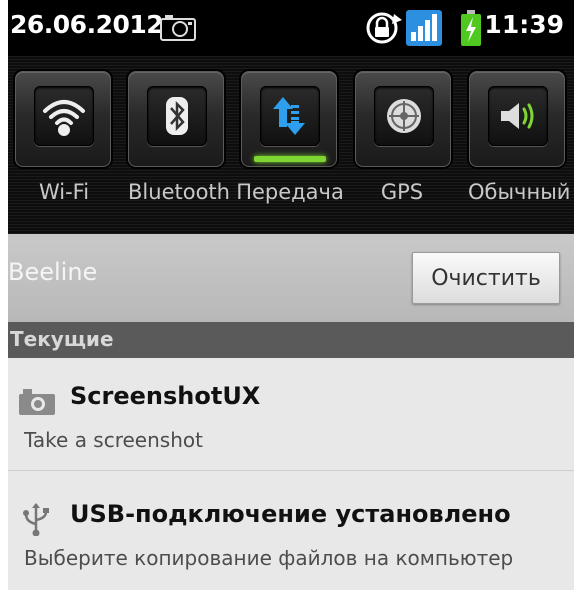  What do you see at coordinates (175, 120) in the screenshot?
I see `toggle-bluetooth` at bounding box center [175, 120].